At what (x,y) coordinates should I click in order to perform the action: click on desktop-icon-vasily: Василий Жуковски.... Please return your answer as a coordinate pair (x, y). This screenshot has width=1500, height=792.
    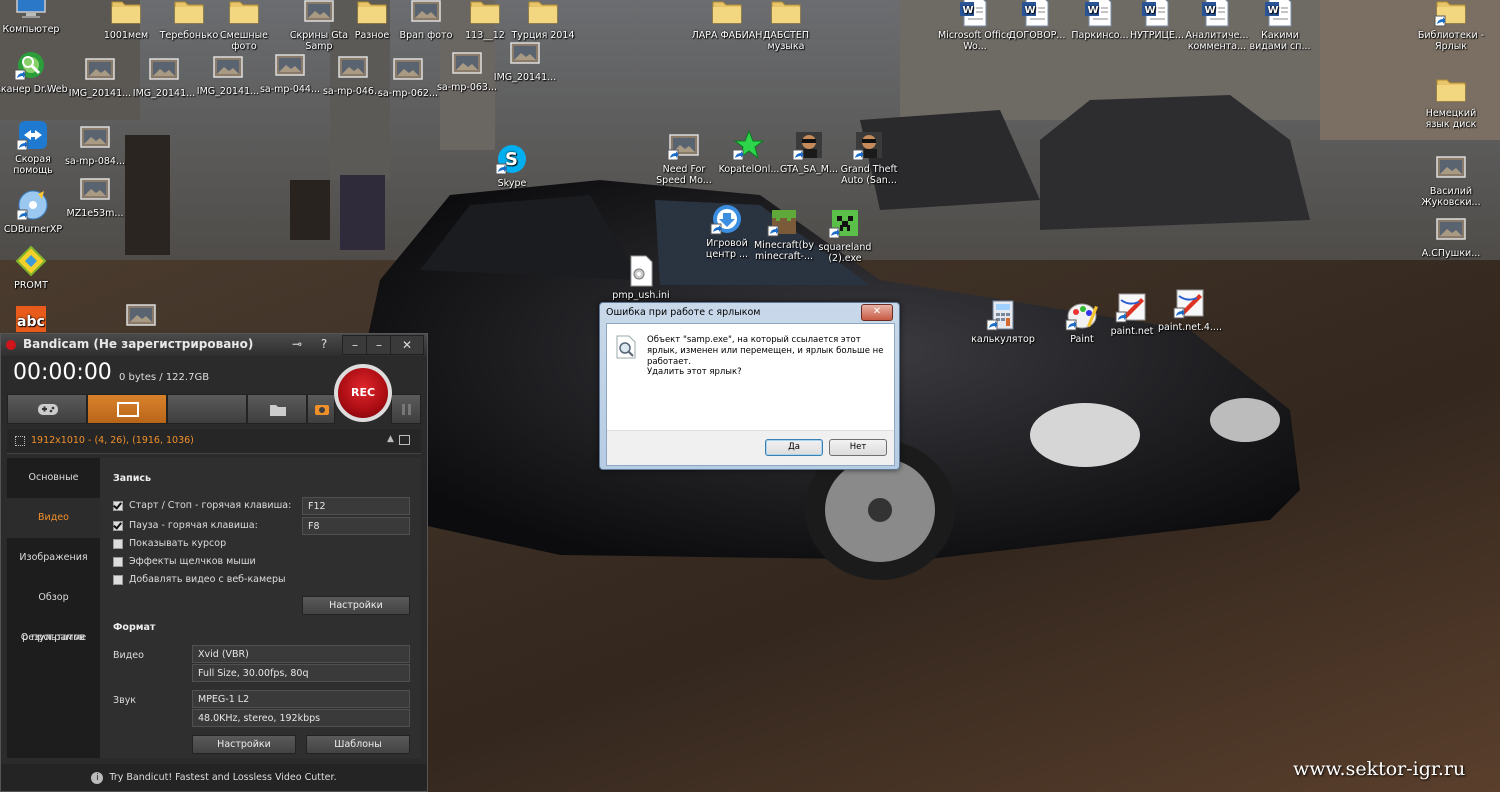
    Looking at the image, I should click on (1451, 179).